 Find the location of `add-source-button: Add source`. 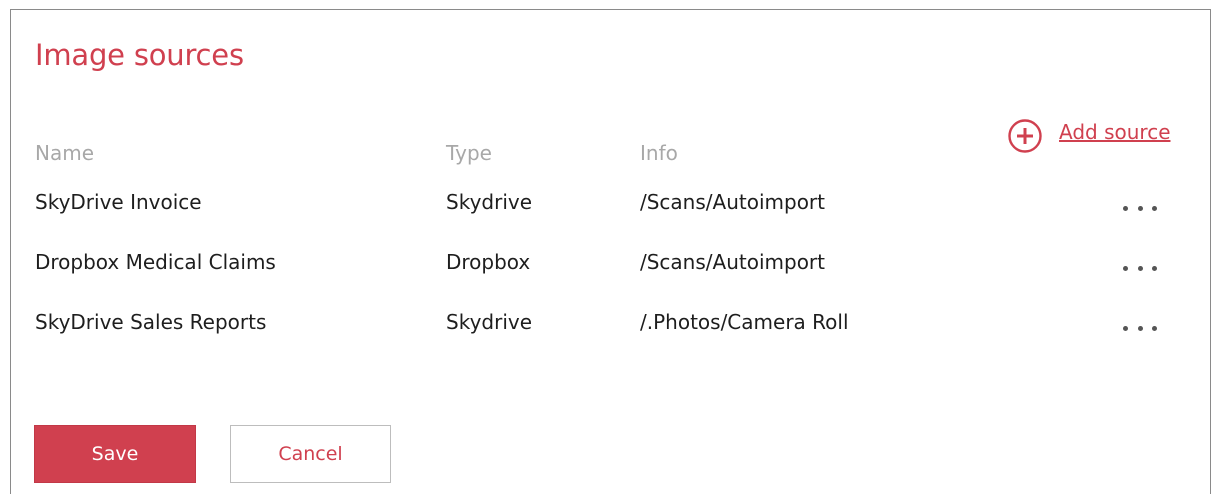

add-source-button: Add source is located at coordinates (1089, 136).